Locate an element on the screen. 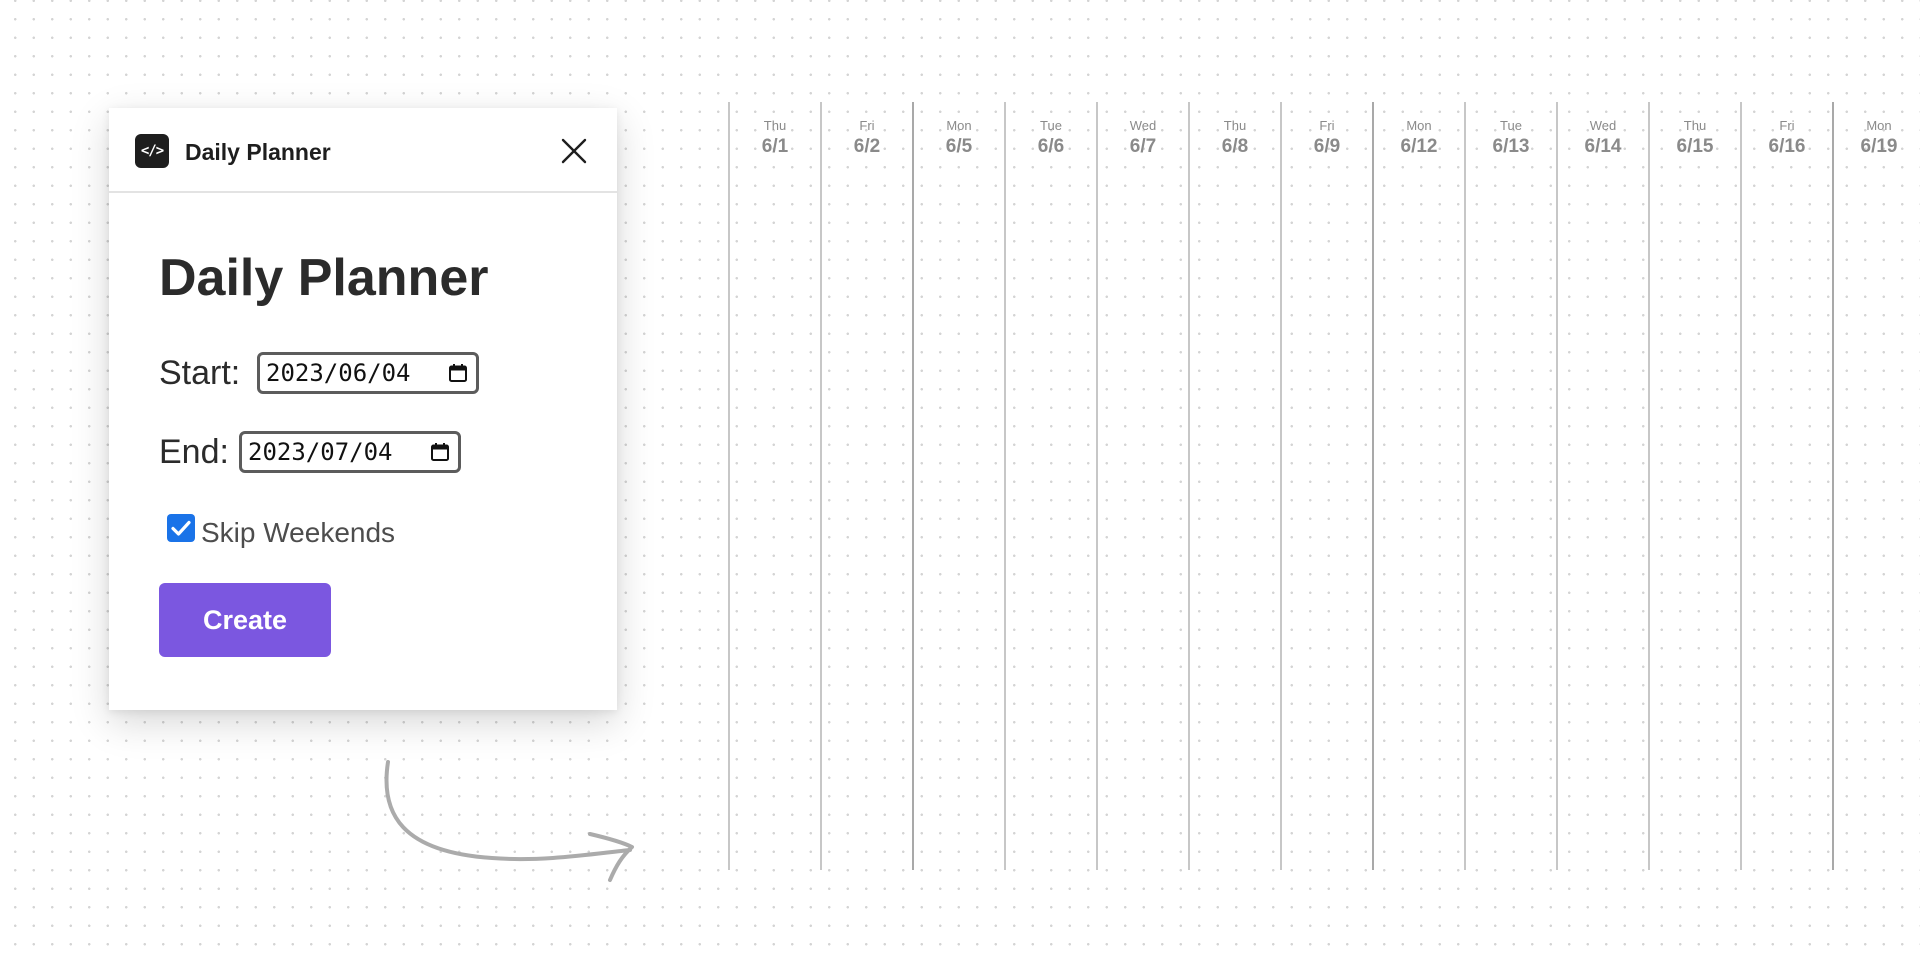 The image size is (1920, 960). checkmark-icon is located at coordinates (181, 528).